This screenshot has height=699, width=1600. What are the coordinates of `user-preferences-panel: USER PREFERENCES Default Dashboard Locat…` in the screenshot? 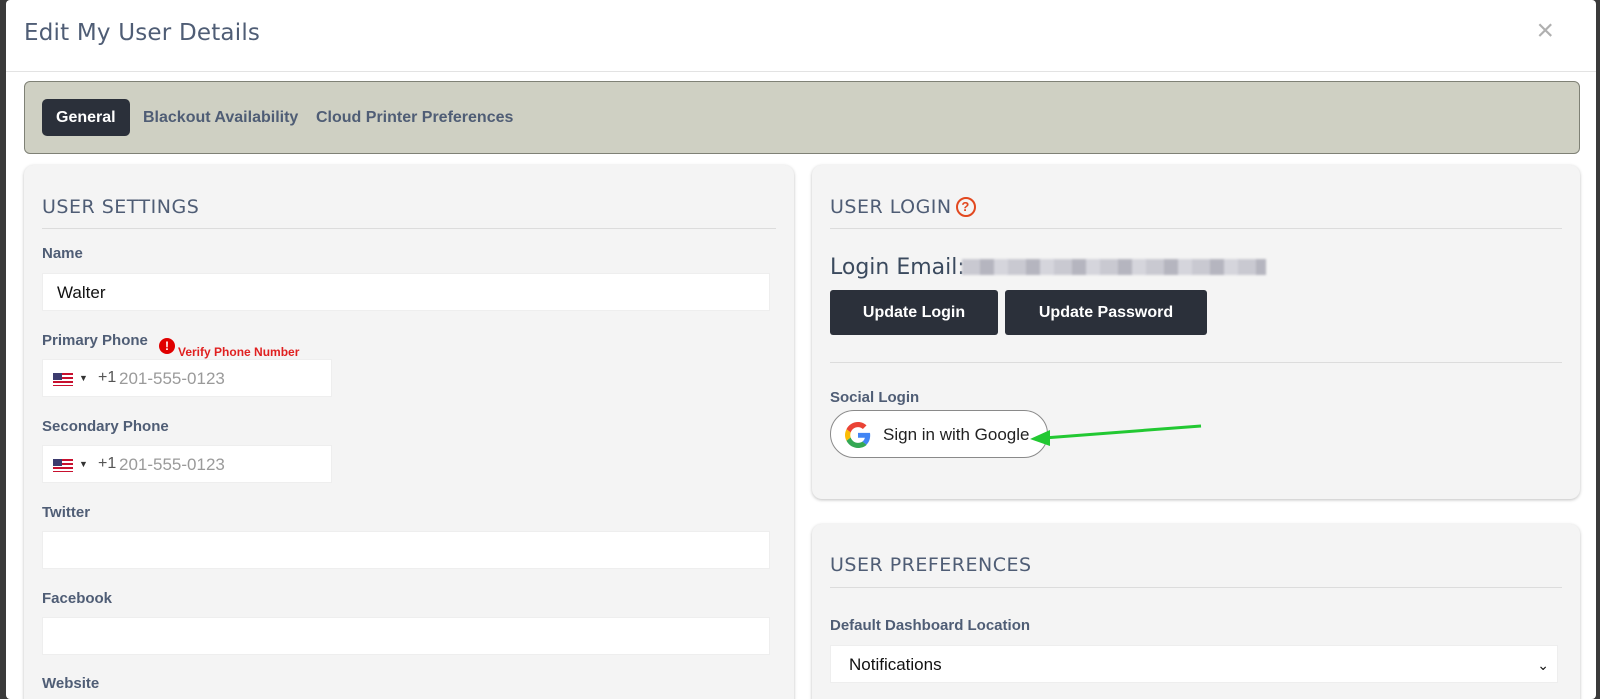 It's located at (1196, 611).